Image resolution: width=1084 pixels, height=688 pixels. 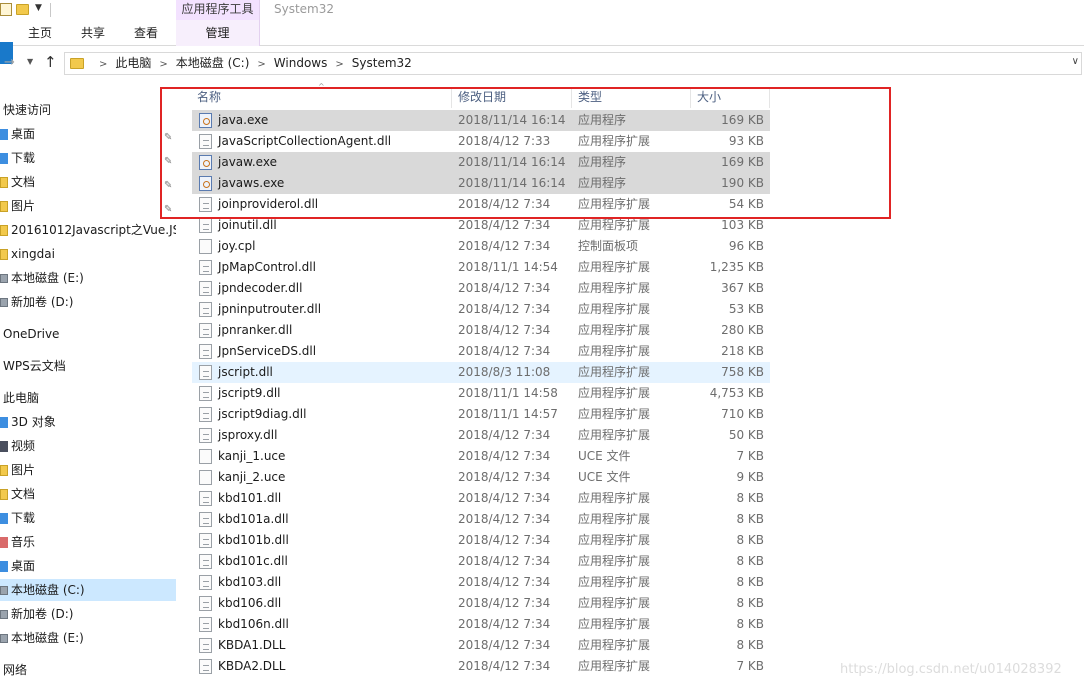 What do you see at coordinates (88, 494) in the screenshot?
I see `sidebar-item: 文档` at bounding box center [88, 494].